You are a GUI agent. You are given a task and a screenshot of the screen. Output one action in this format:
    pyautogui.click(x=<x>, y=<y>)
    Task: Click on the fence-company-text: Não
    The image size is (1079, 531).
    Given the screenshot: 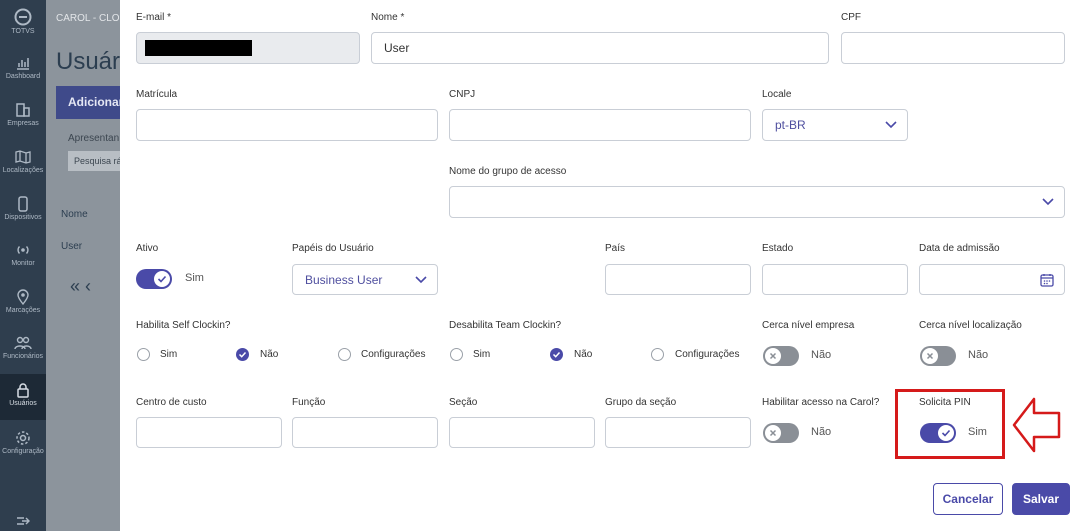 What is the action you would take?
    pyautogui.click(x=821, y=355)
    